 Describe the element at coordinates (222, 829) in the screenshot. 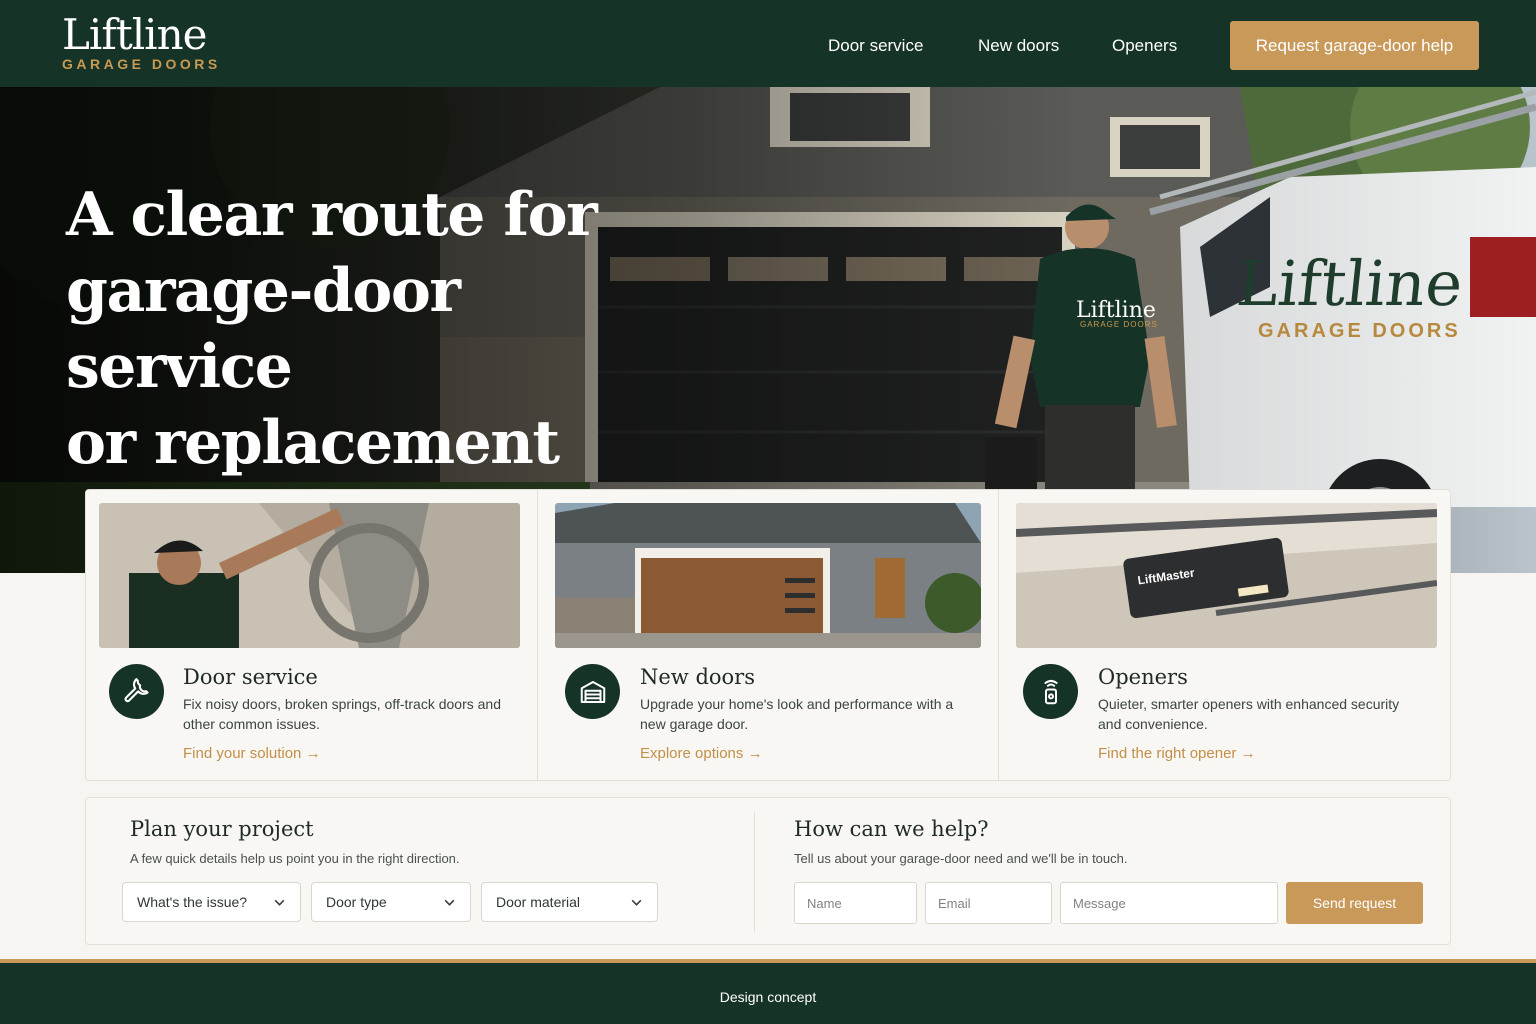

I see `plan-title: Plan your project` at that location.